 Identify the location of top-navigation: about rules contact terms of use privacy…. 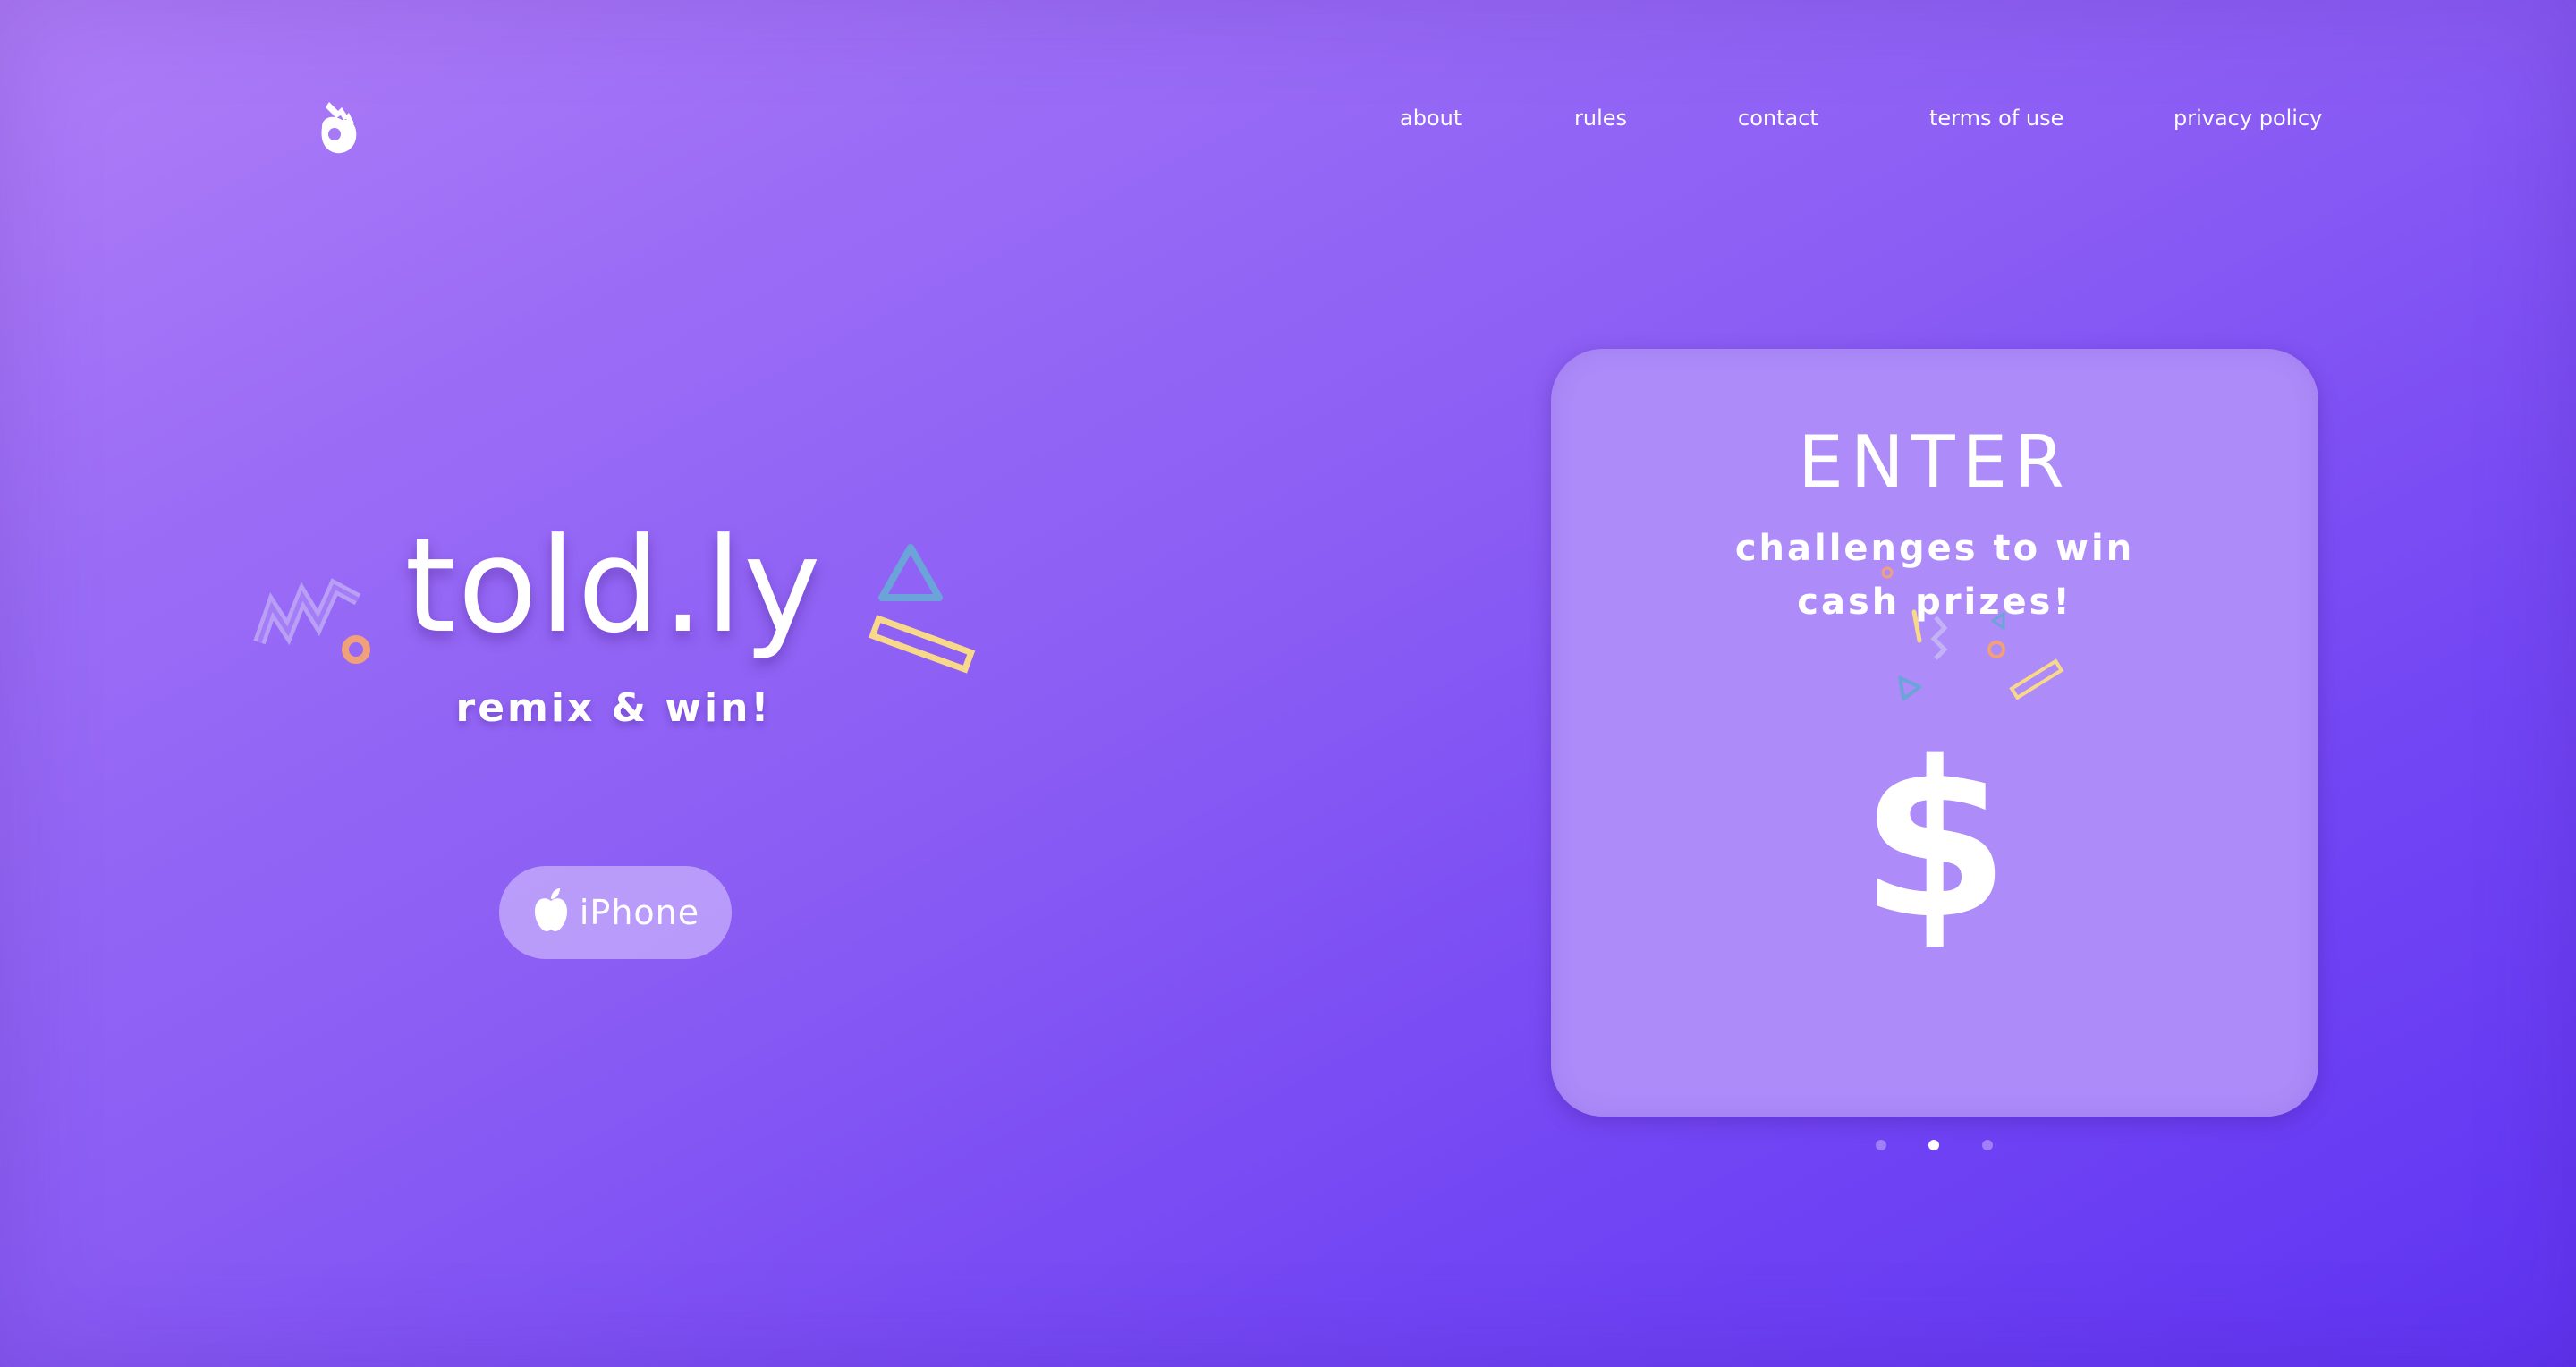
(1288, 122).